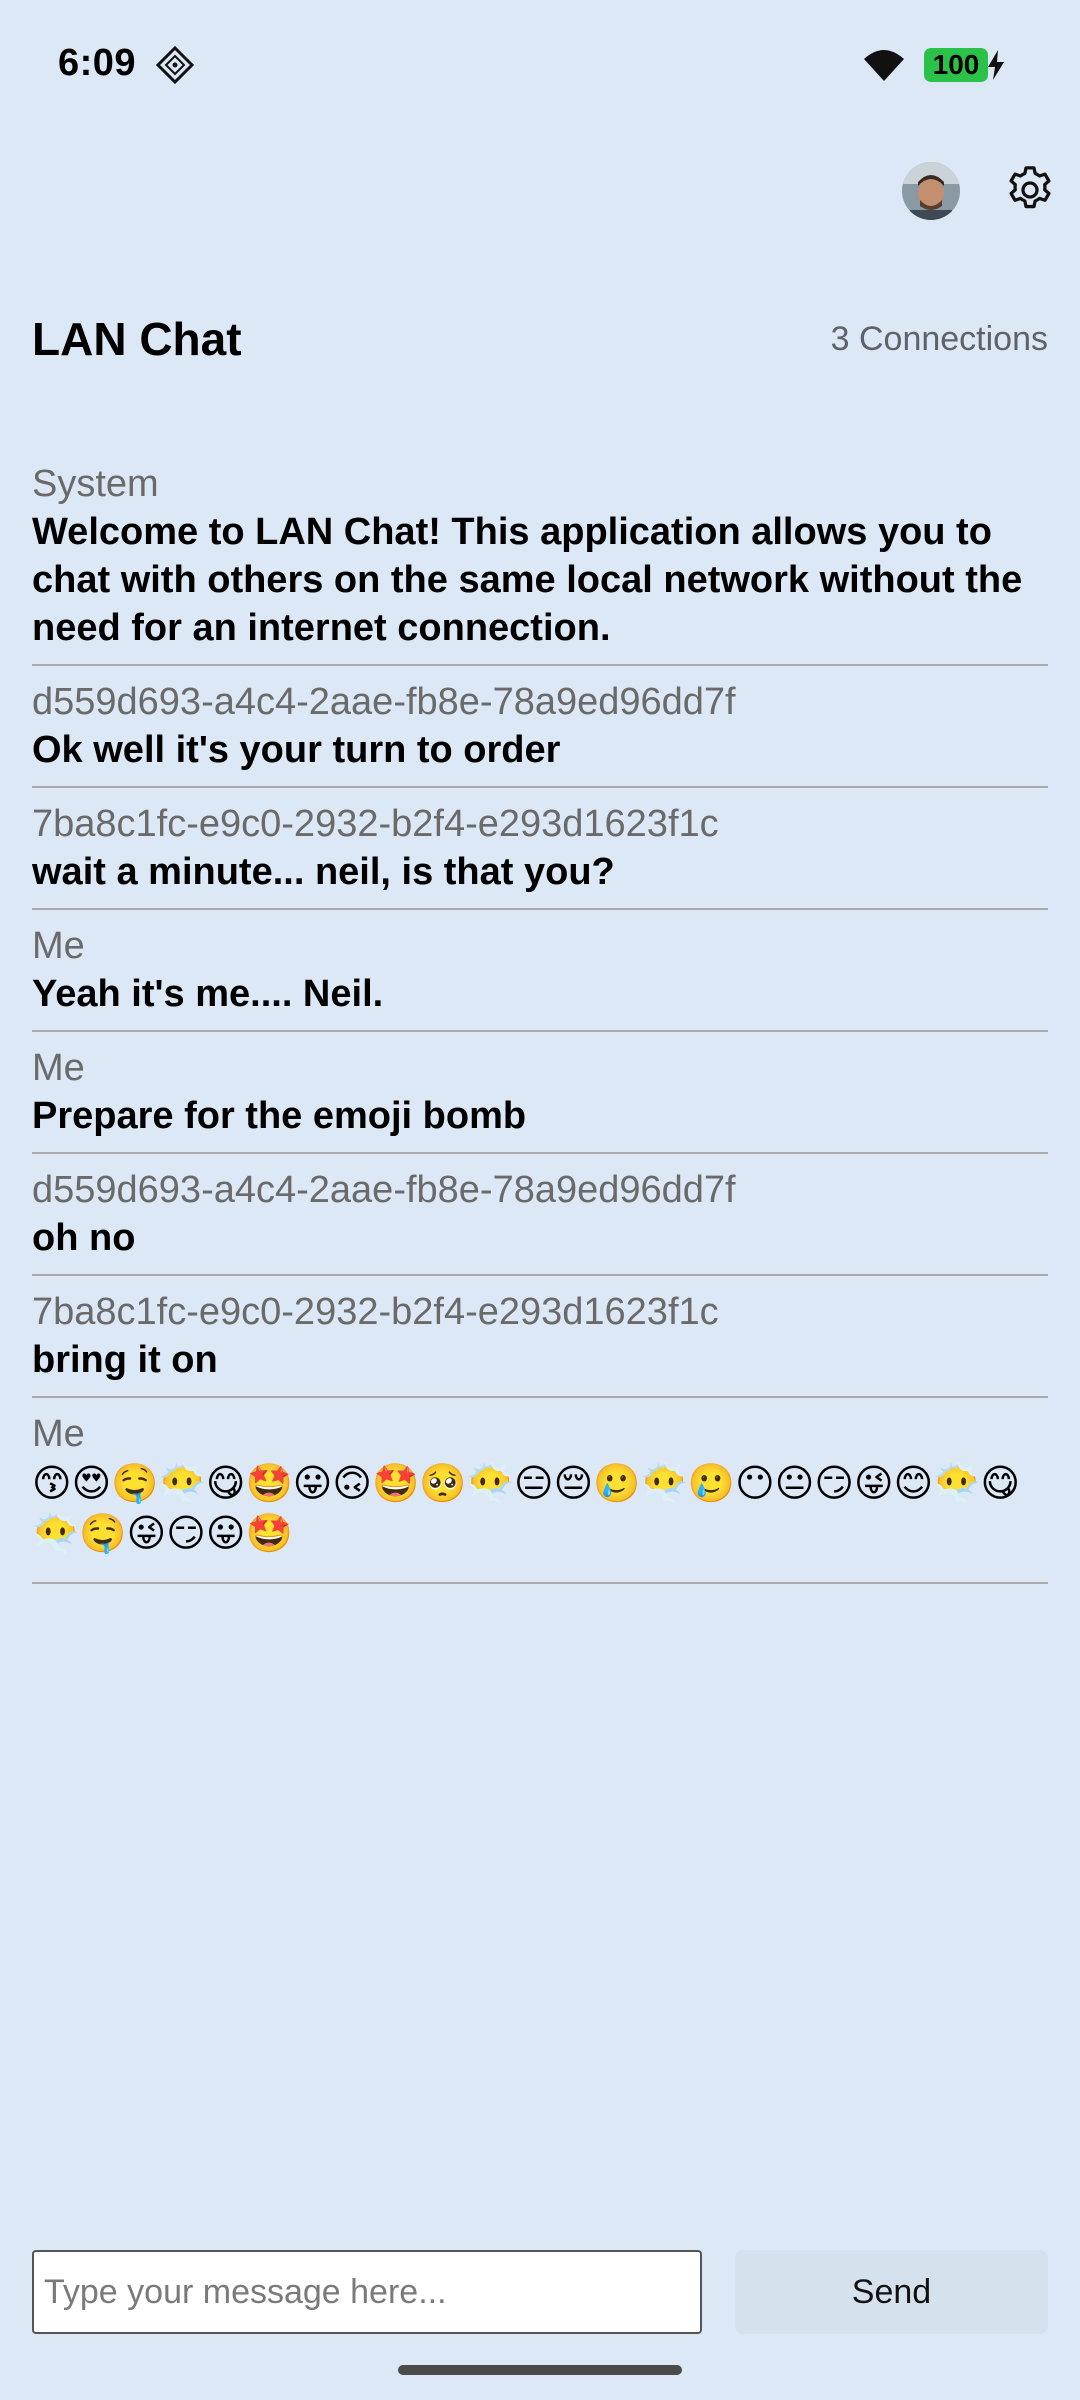 The width and height of the screenshot is (1080, 2400). I want to click on message-text: Ok well it's your turn to order, so click(296, 750).